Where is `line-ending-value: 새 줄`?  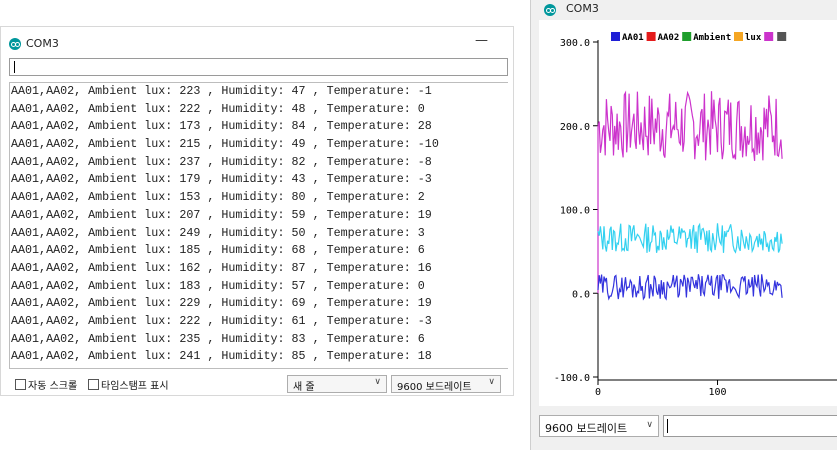 line-ending-value: 새 줄 is located at coordinates (304, 387).